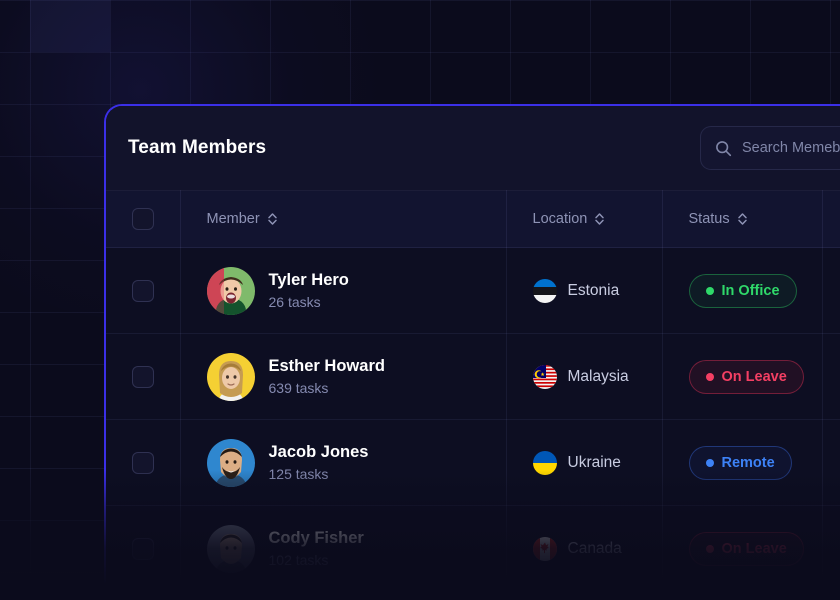 Image resolution: width=840 pixels, height=600 pixels. I want to click on location-cell: Estonia, so click(584, 290).